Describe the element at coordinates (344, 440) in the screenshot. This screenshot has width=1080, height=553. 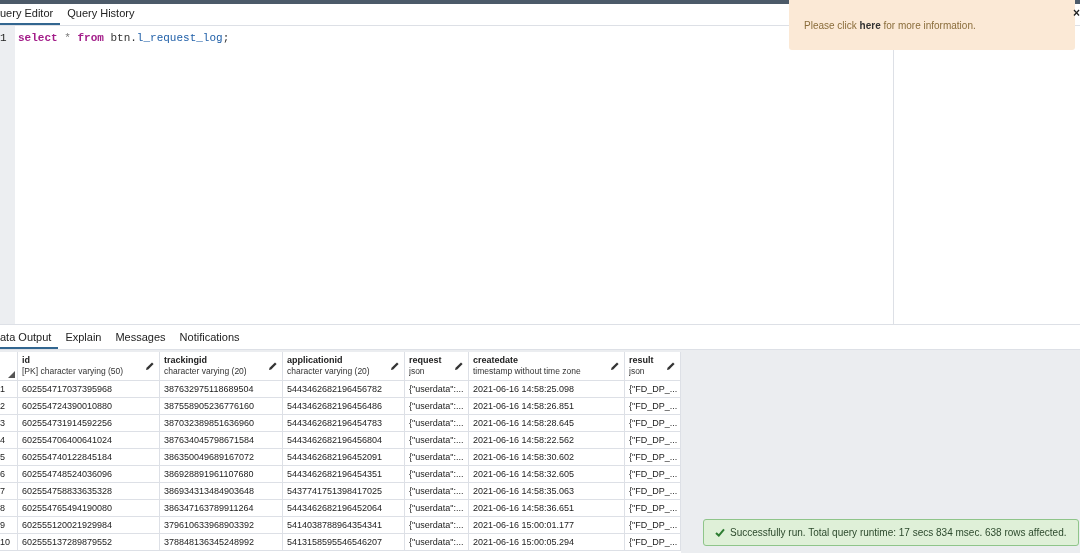
I see `table-cell: 5443462682196456804` at that location.